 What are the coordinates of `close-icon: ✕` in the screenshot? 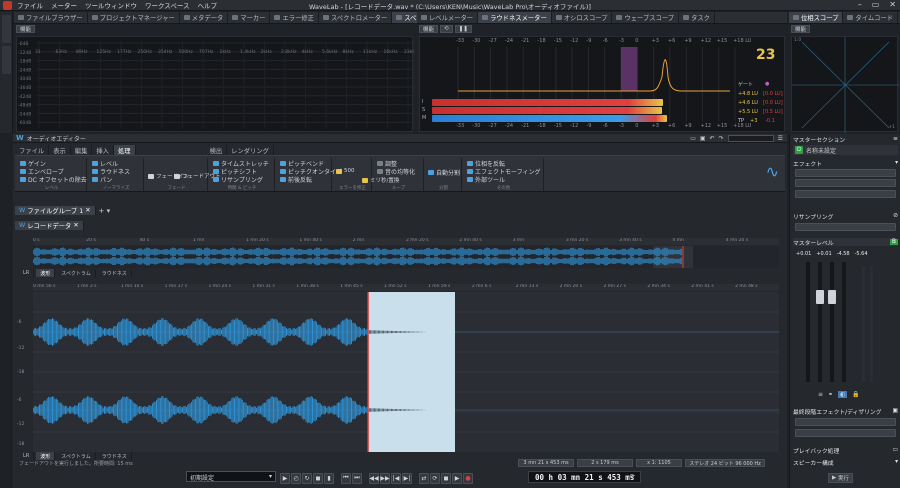 It's located at (892, 4).